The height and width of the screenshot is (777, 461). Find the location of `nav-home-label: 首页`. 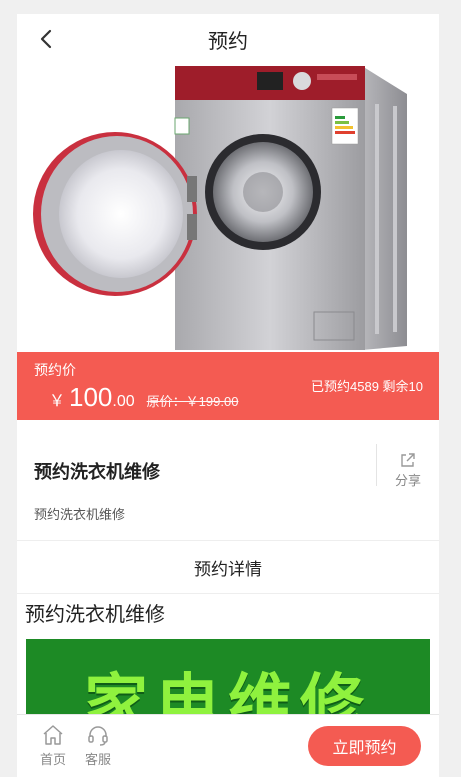

nav-home-label: 首页 is located at coordinates (52, 759).